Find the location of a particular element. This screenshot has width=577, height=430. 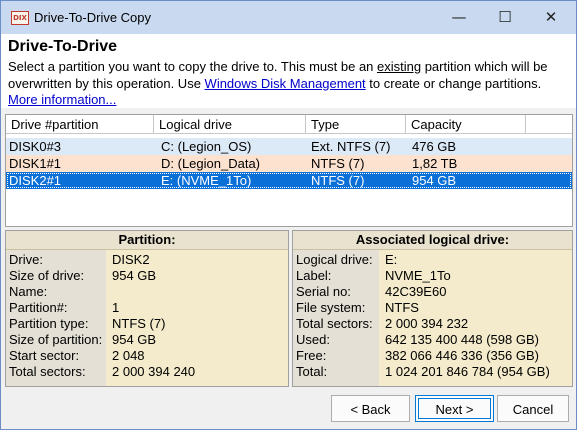

close-button: ✕ is located at coordinates (551, 17).